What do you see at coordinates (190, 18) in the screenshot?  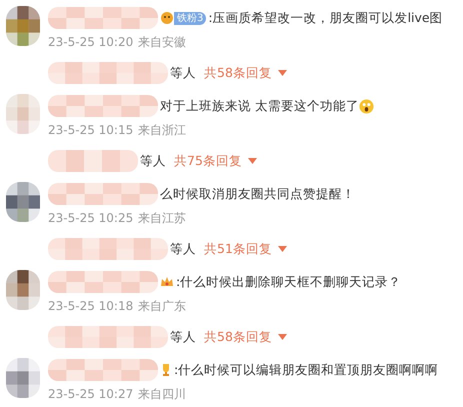 I see `fan-badge: 铁粉3` at bounding box center [190, 18].